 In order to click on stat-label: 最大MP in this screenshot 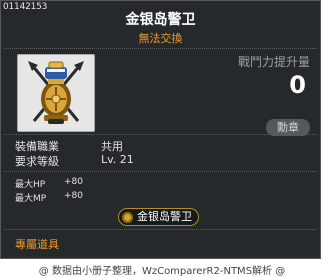, I will do `click(31, 199)`.